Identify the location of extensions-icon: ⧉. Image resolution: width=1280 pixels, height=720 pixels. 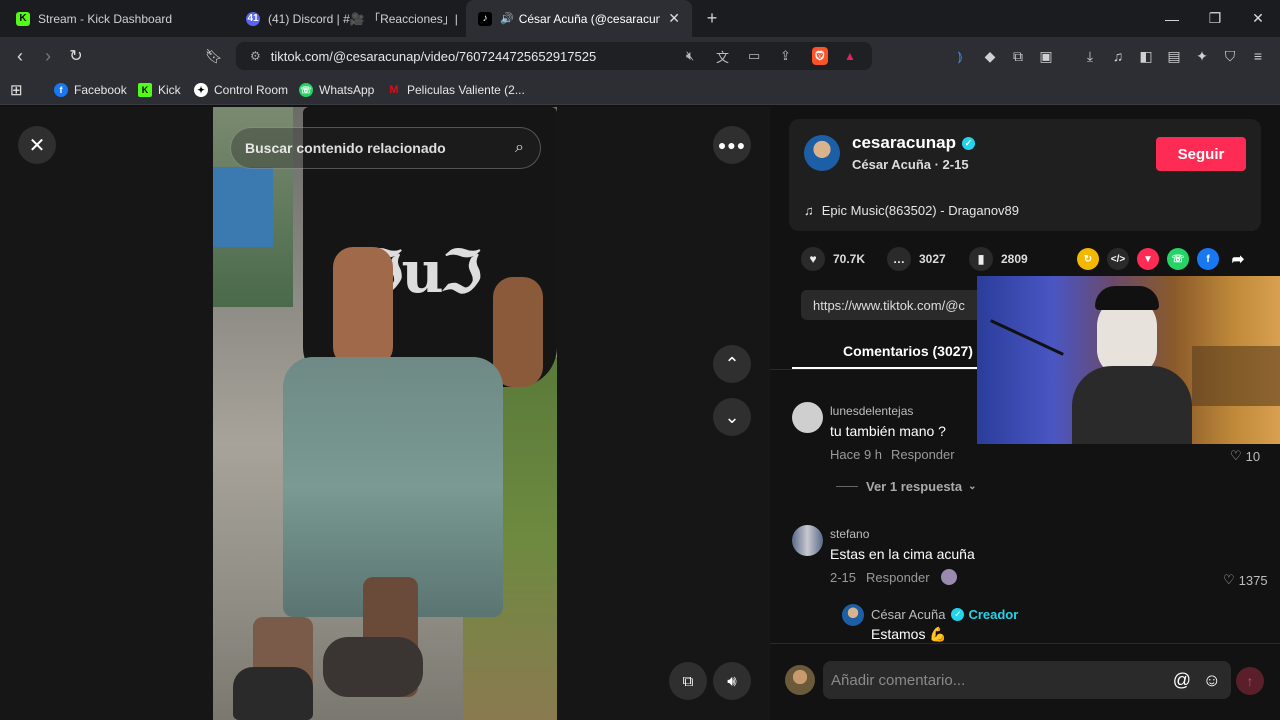
(1018, 56).